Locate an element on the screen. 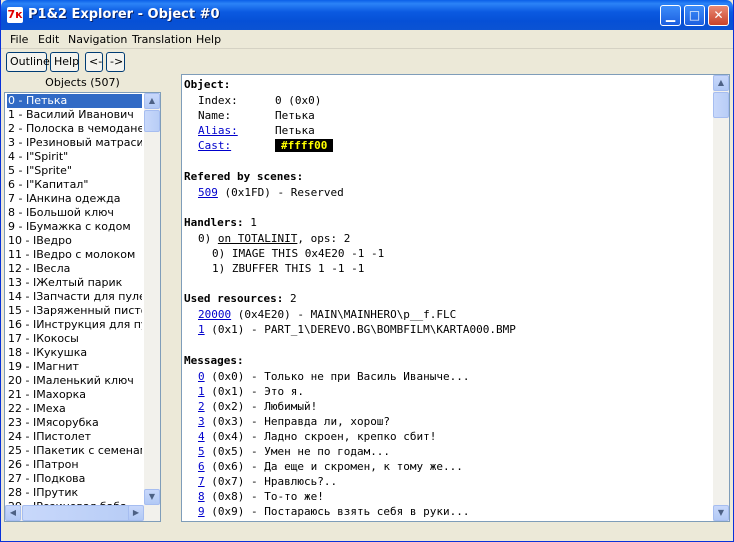 The image size is (734, 542). alias-link: Alias: is located at coordinates (218, 130).